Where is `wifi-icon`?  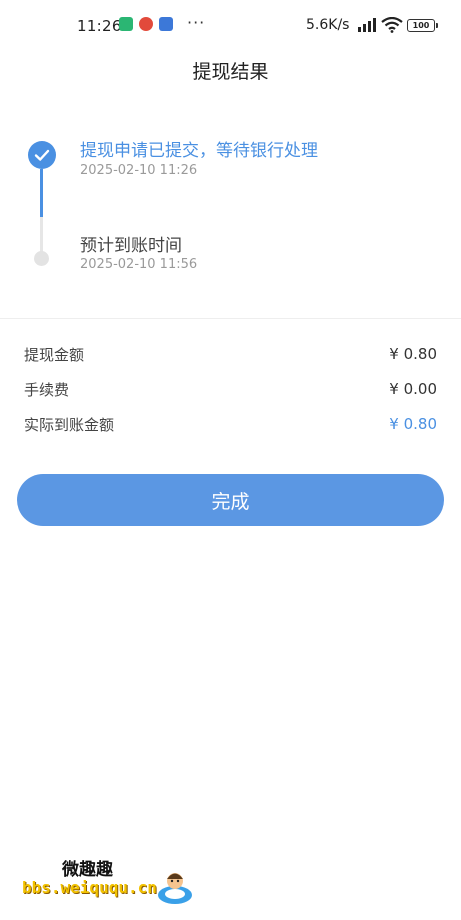
wifi-icon is located at coordinates (392, 25).